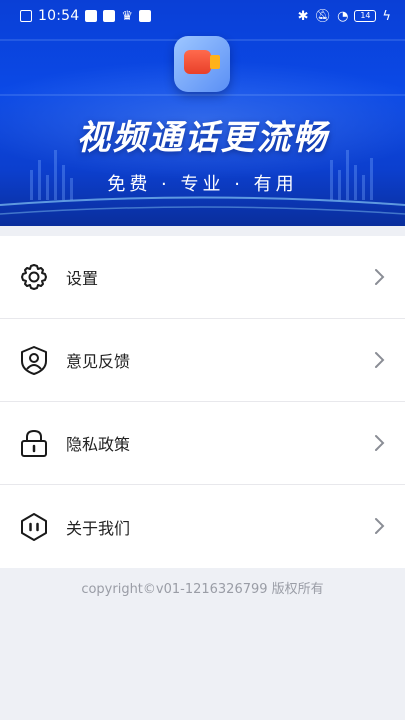 The image size is (405, 720). Describe the element at coordinates (59, 16) in the screenshot. I see `status-time: 10:54` at that location.